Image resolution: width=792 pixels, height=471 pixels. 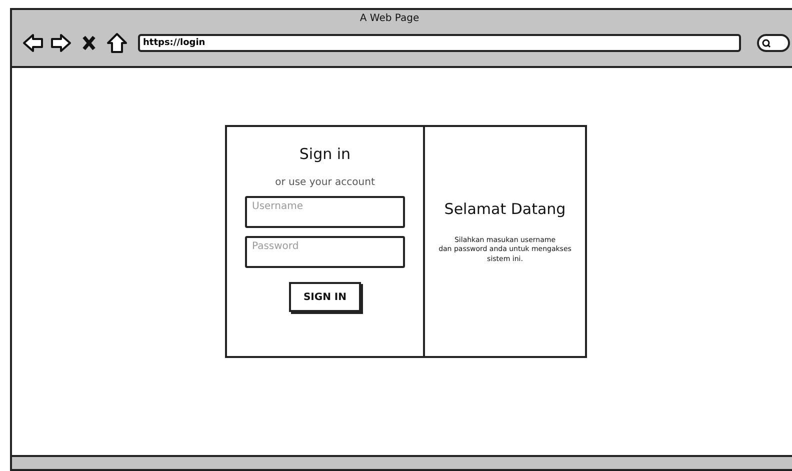 I want to click on subtitle: or use your account, so click(x=325, y=182).